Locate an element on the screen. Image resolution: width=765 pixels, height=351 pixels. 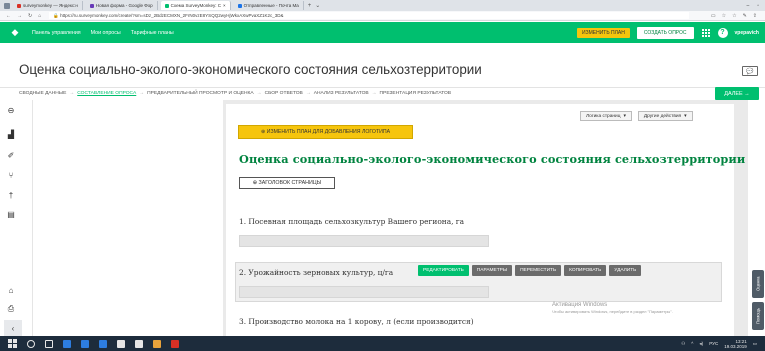
opera-icon is located at coordinates (157, 343).